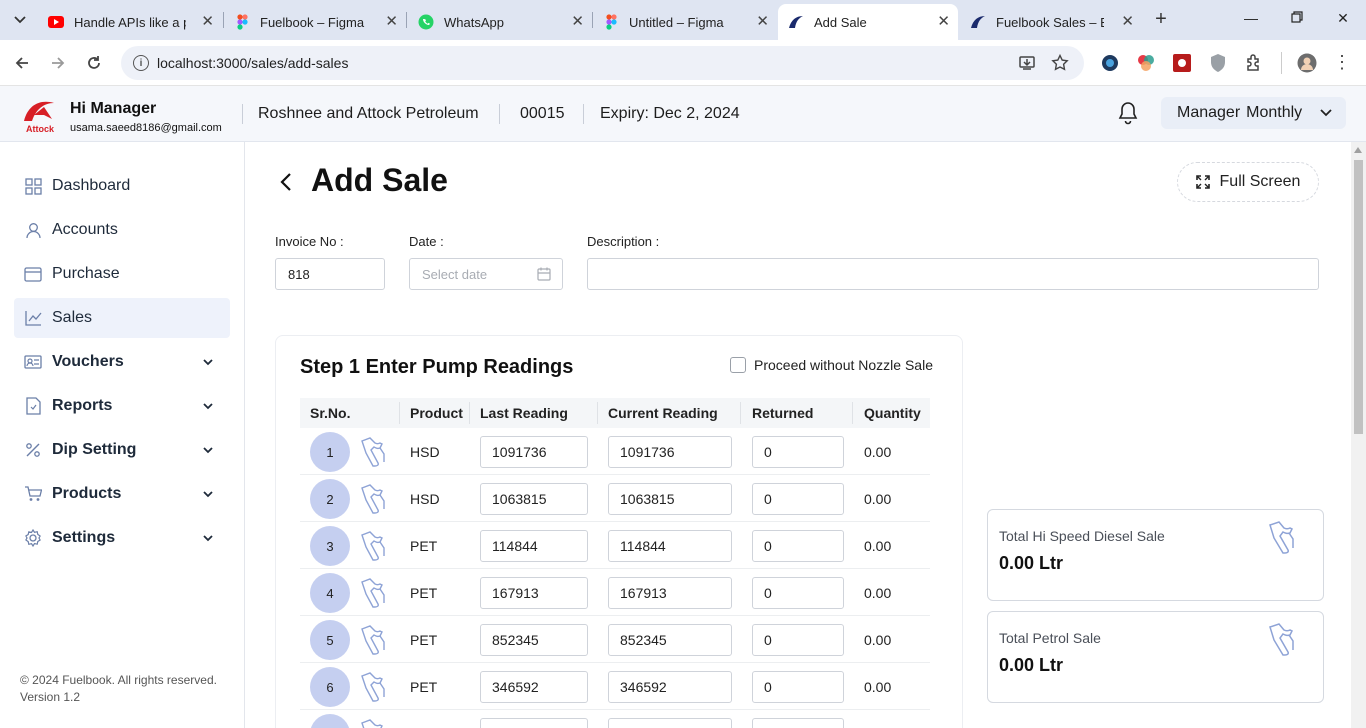 Image resolution: width=1366 pixels, height=728 pixels. Describe the element at coordinates (91, 185) in the screenshot. I see `sidebar-item-label: Dashboard` at that location.